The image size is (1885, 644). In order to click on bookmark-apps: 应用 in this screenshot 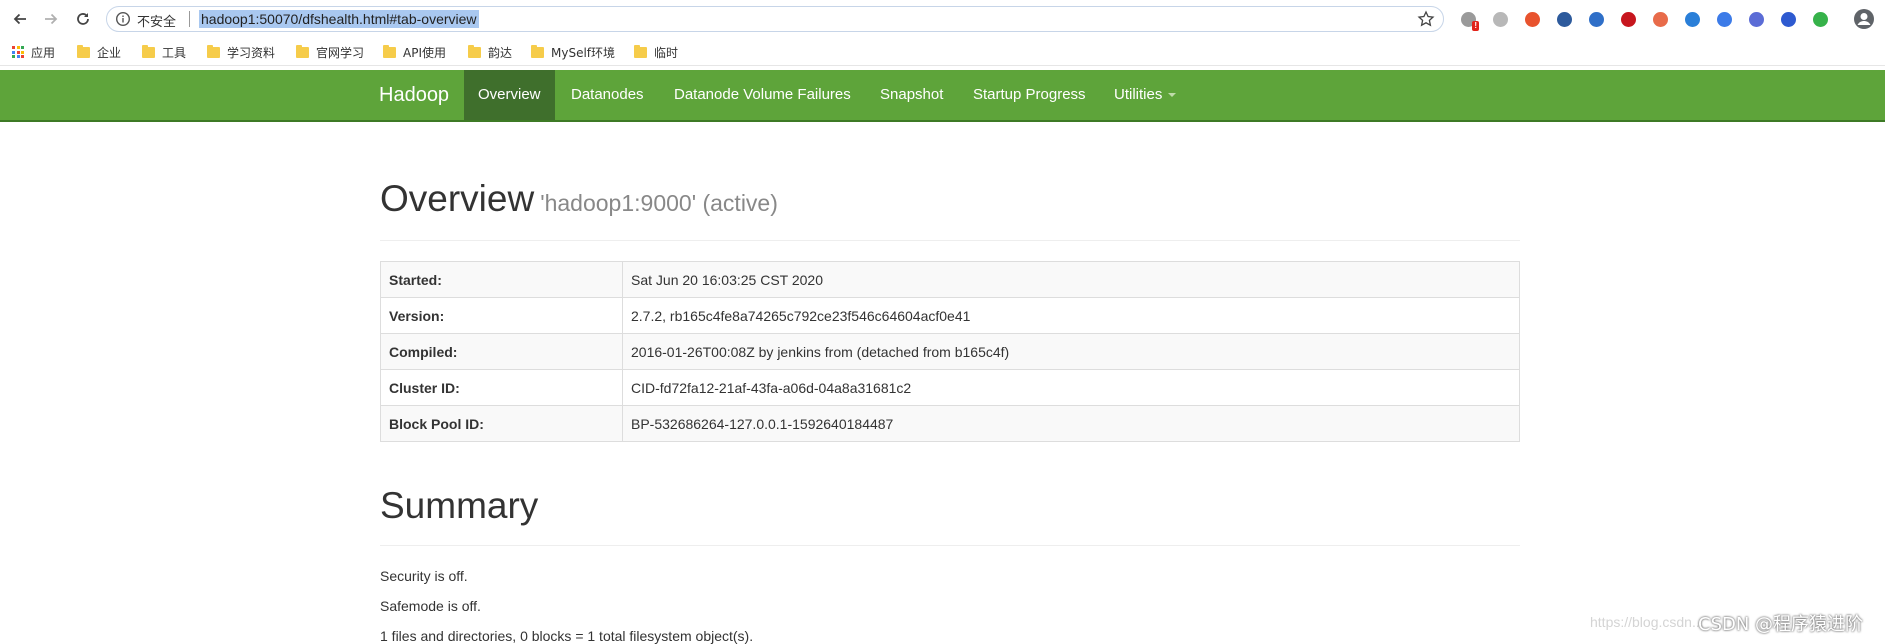, I will do `click(33, 52)`.